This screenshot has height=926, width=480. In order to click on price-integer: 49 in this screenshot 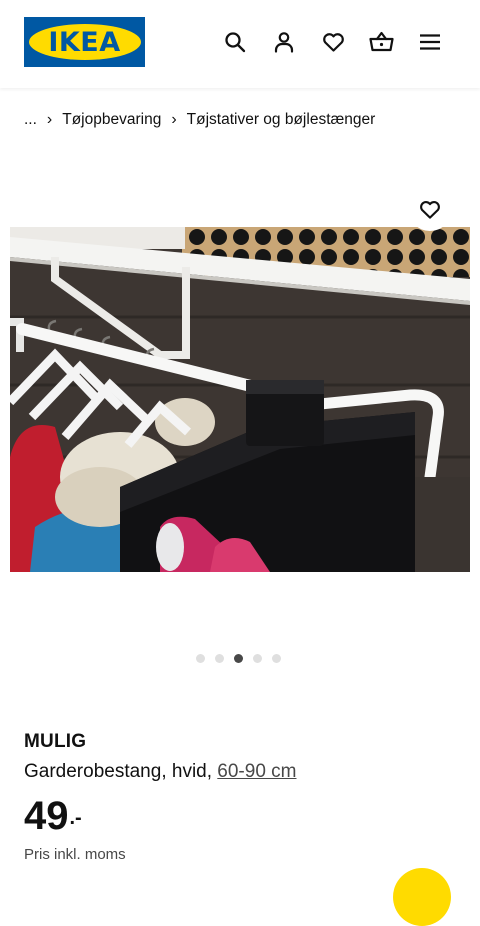, I will do `click(46, 816)`.